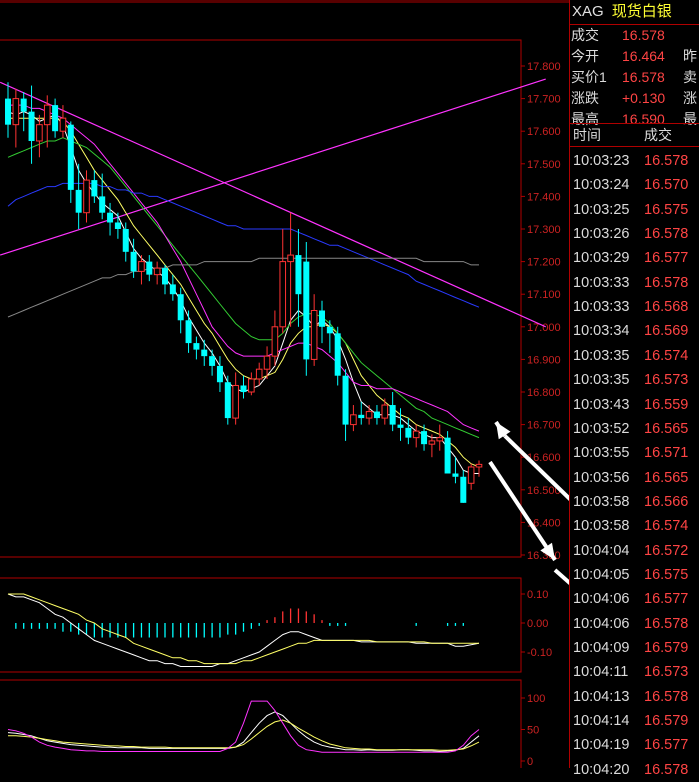 The image size is (699, 782). Describe the element at coordinates (544, 328) in the screenshot. I see `main-y-tick-label: 17.000` at that location.